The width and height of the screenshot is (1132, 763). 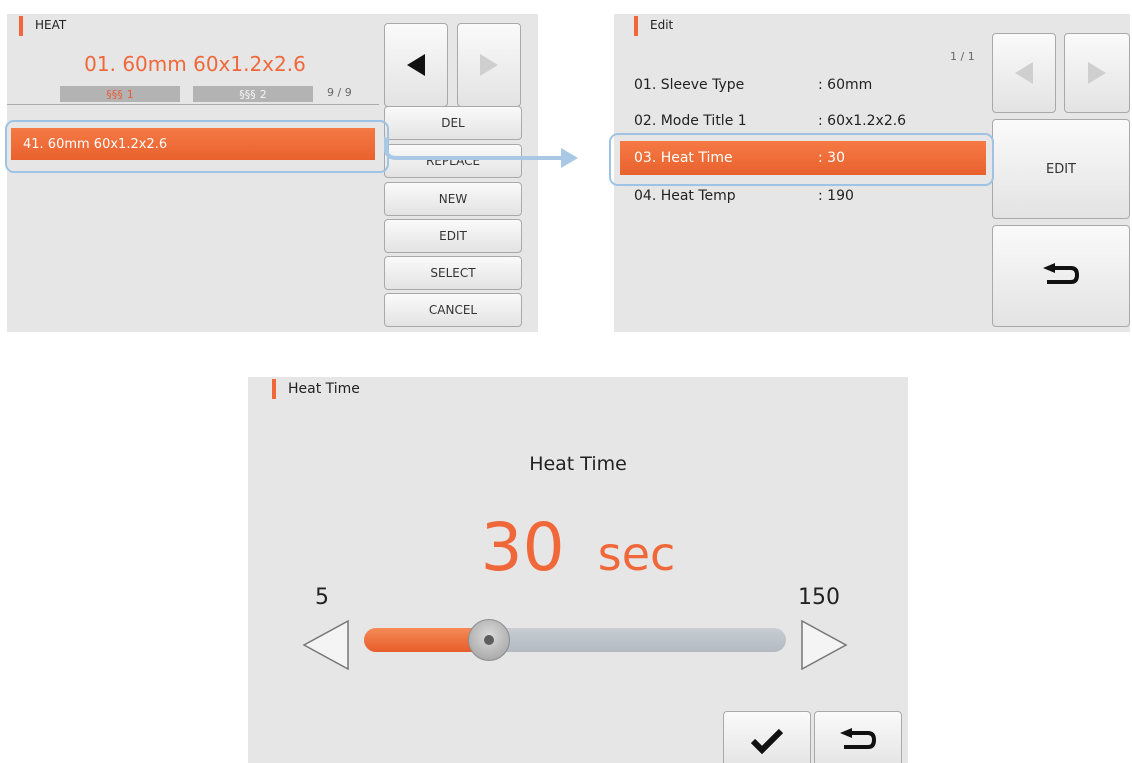 I want to click on row-label: 02. Mode Title 1, so click(x=690, y=121).